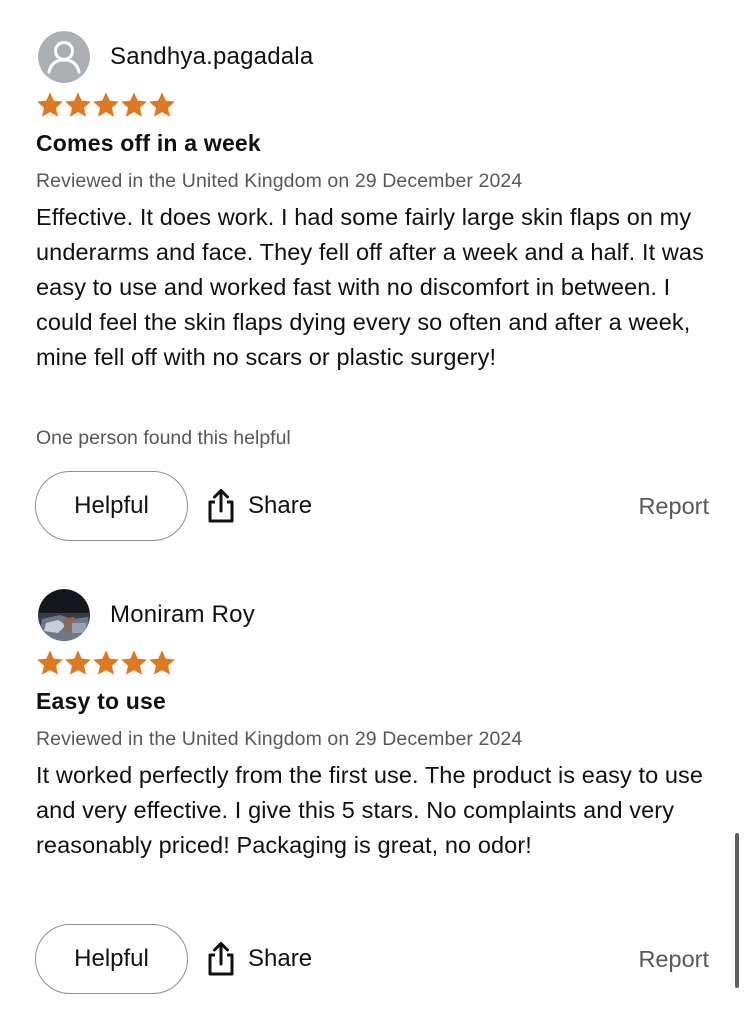 This screenshot has height=1024, width=744. I want to click on user-photo, so click(64, 615).